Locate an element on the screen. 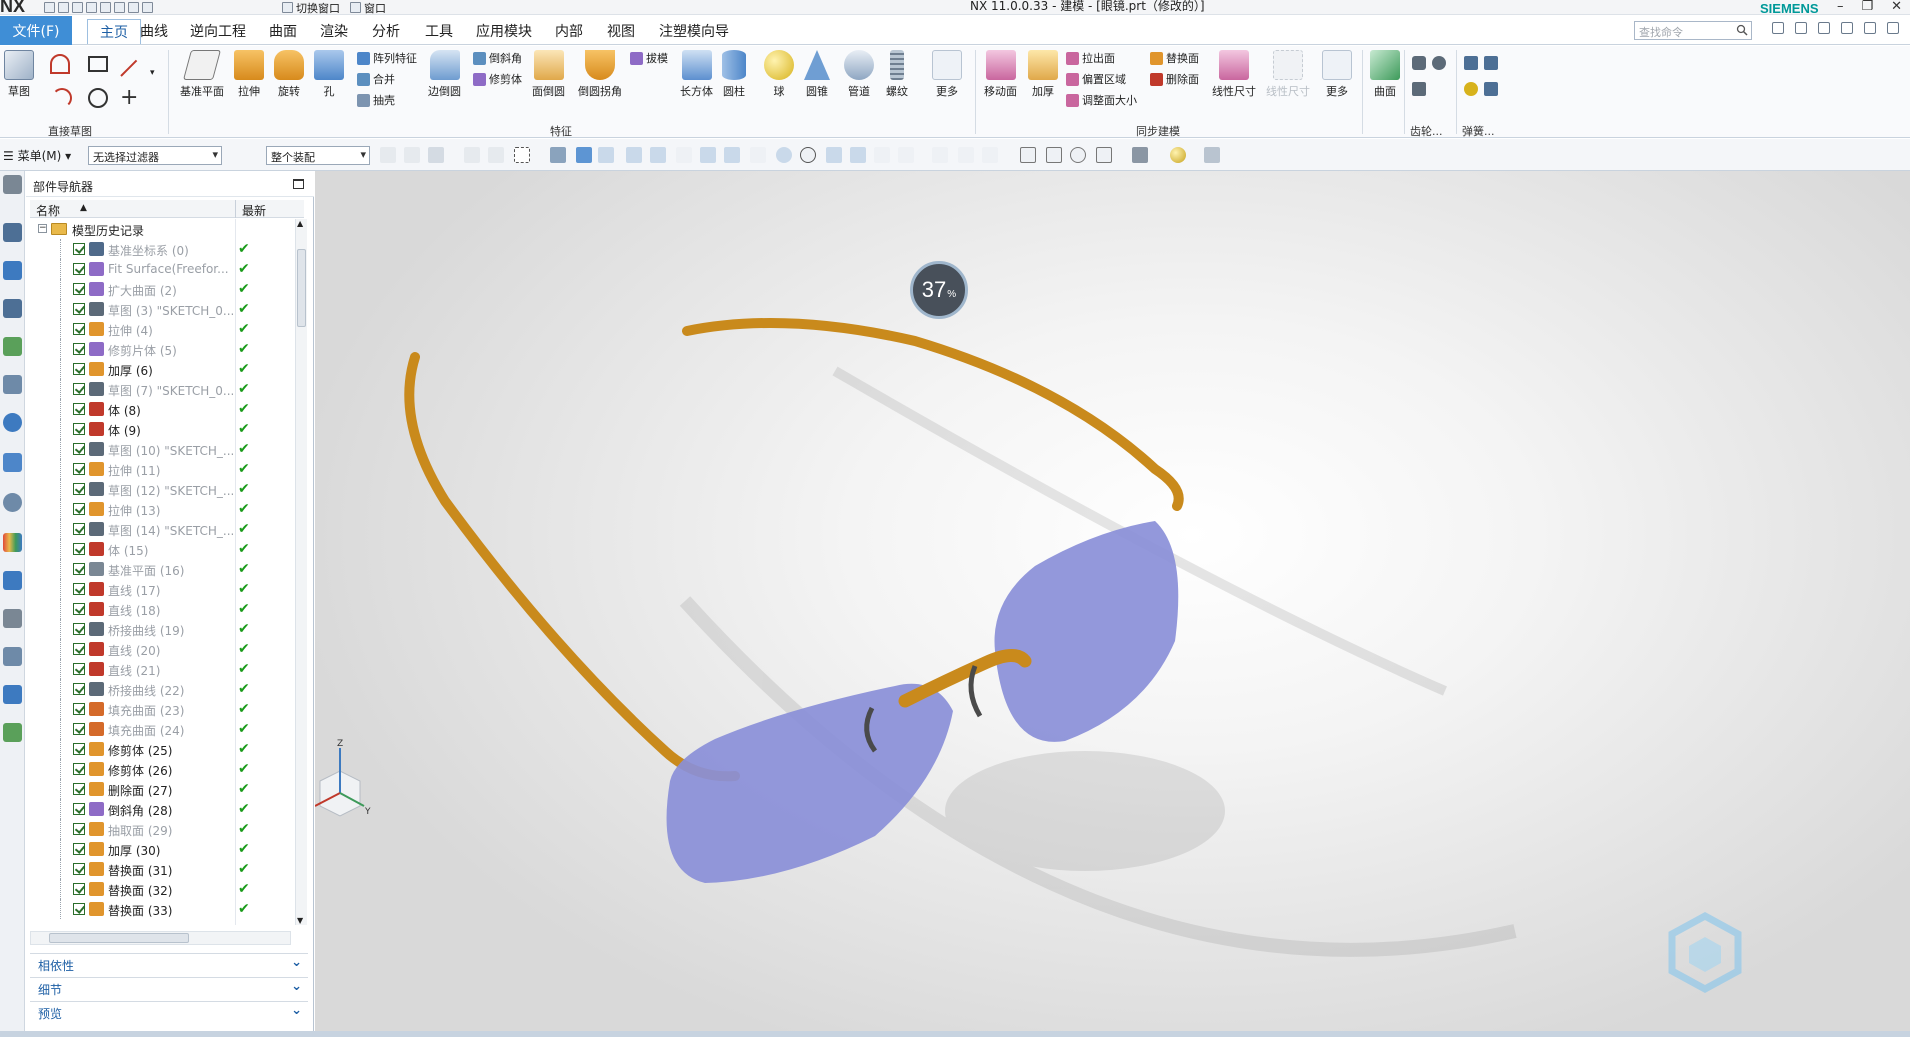 This screenshot has width=1910, height=1037. snap3-icon is located at coordinates (472, 155).